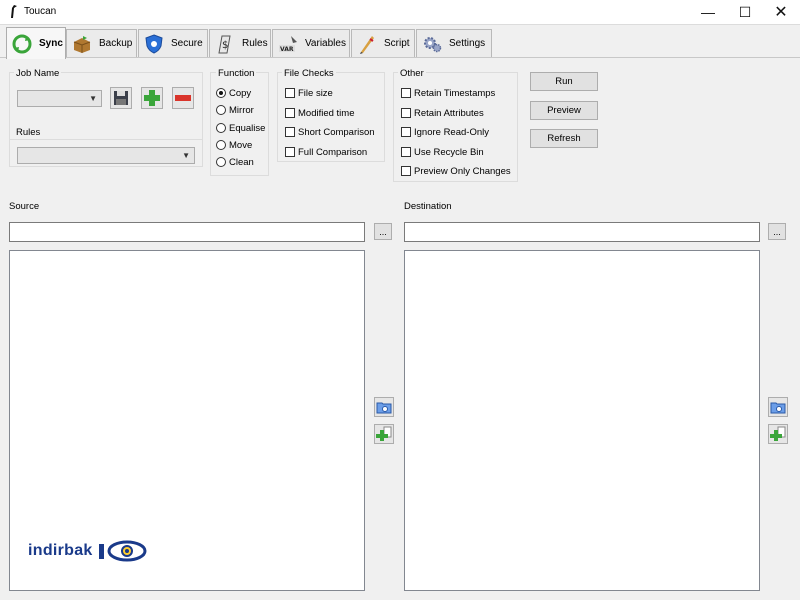 Image resolution: width=800 pixels, height=600 pixels. I want to click on tab-variables: VAR Variables, so click(311, 43).